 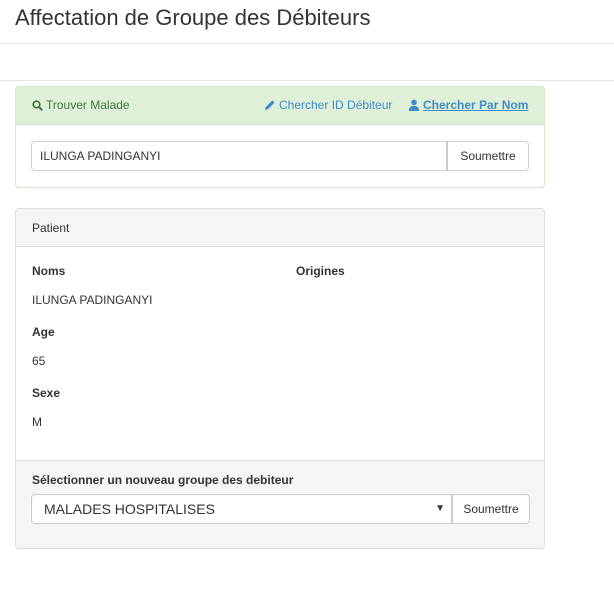 I want to click on search-by-name-label: Chercher Par Nom, so click(x=476, y=105).